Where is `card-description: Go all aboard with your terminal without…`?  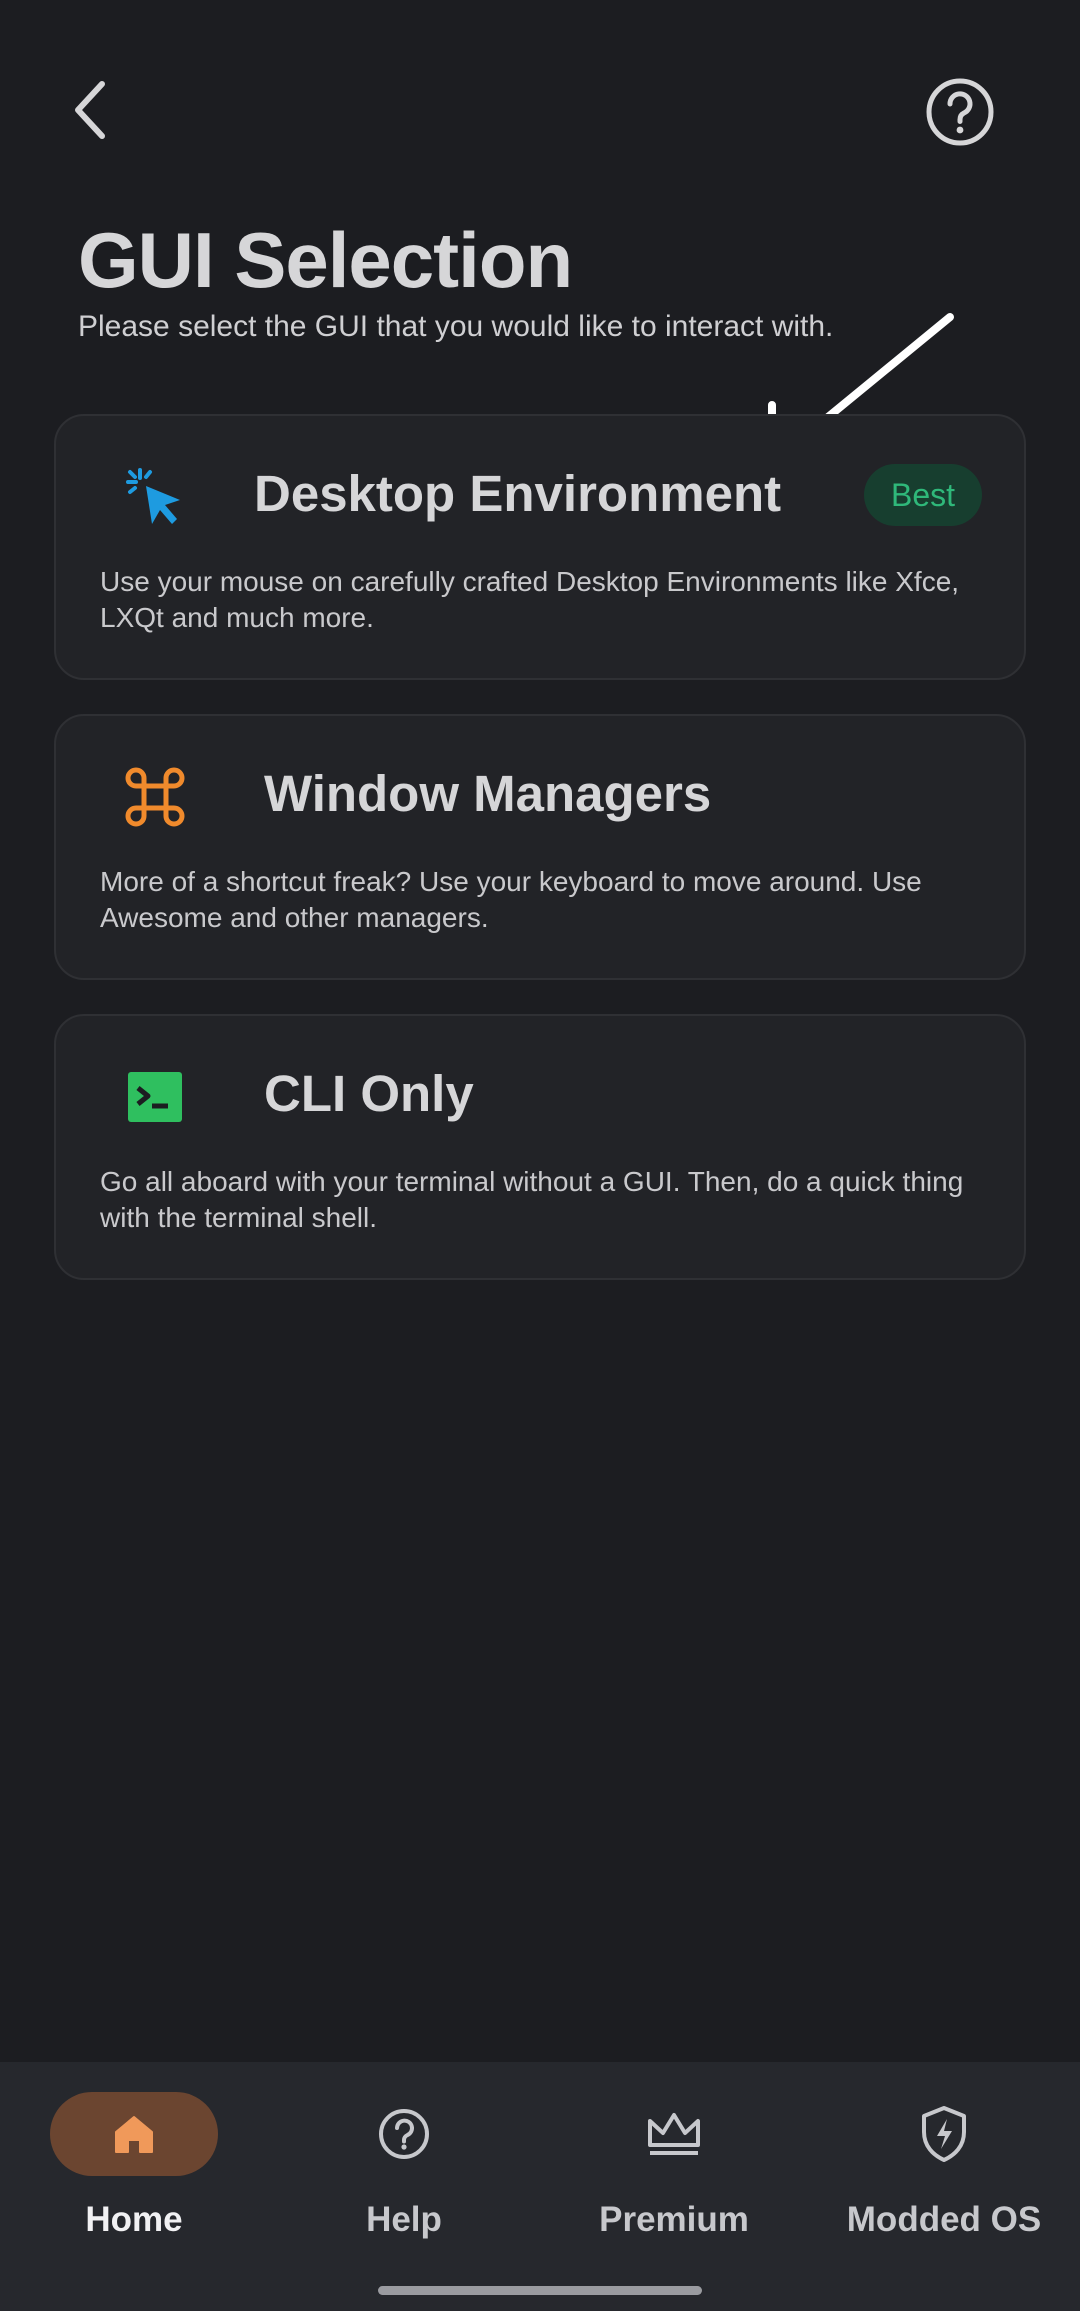
card-description: Go all aboard with your terminal without… is located at coordinates (532, 1199).